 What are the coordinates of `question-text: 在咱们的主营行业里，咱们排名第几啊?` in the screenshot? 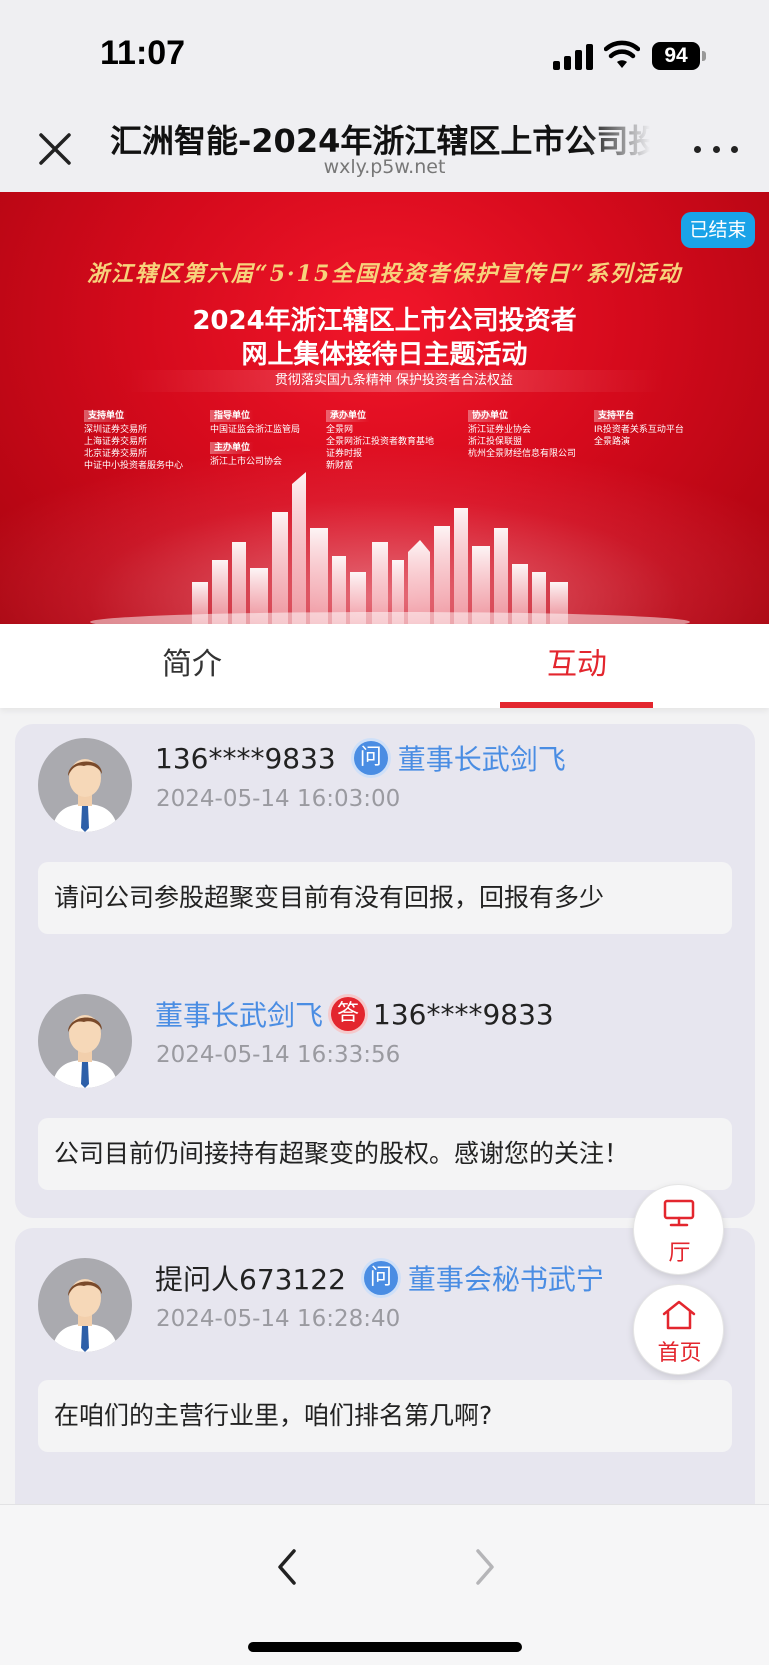 It's located at (385, 1416).